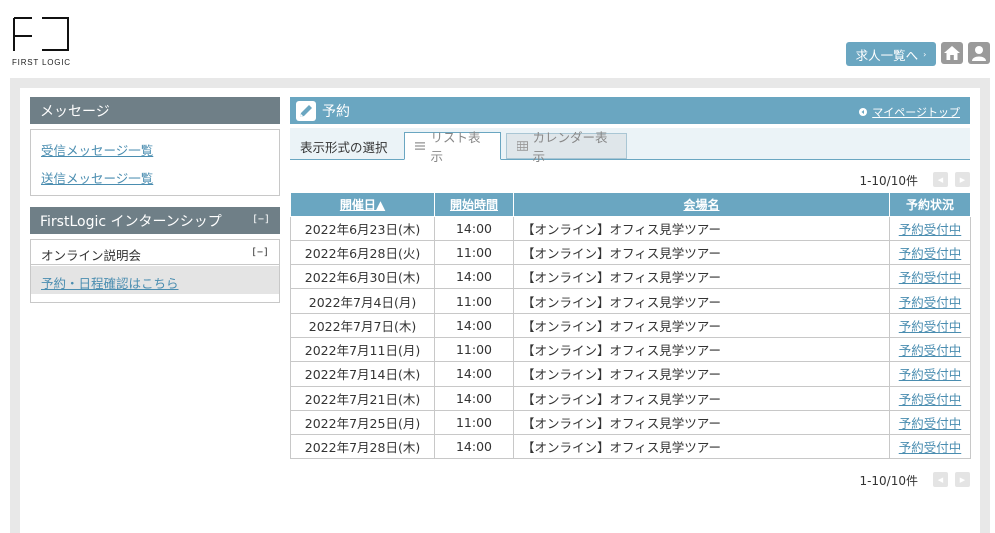  Describe the element at coordinates (97, 177) in the screenshot. I see `sent-link: 送信メッセージ一覧` at that location.